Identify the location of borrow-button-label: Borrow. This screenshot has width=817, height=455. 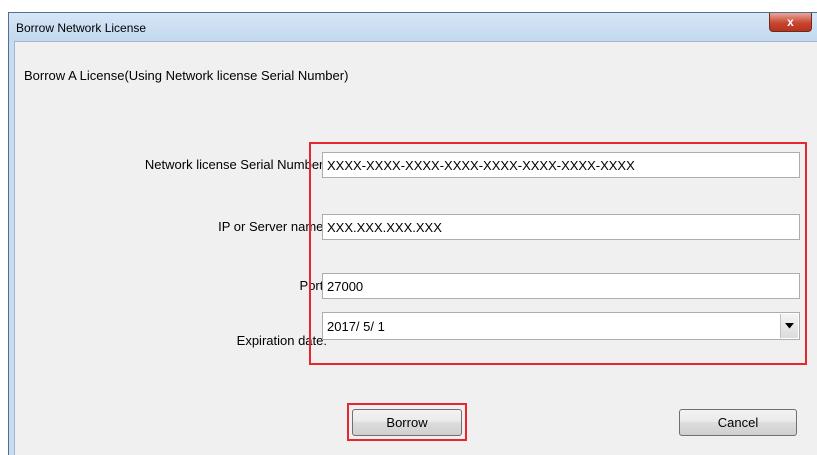
(407, 422).